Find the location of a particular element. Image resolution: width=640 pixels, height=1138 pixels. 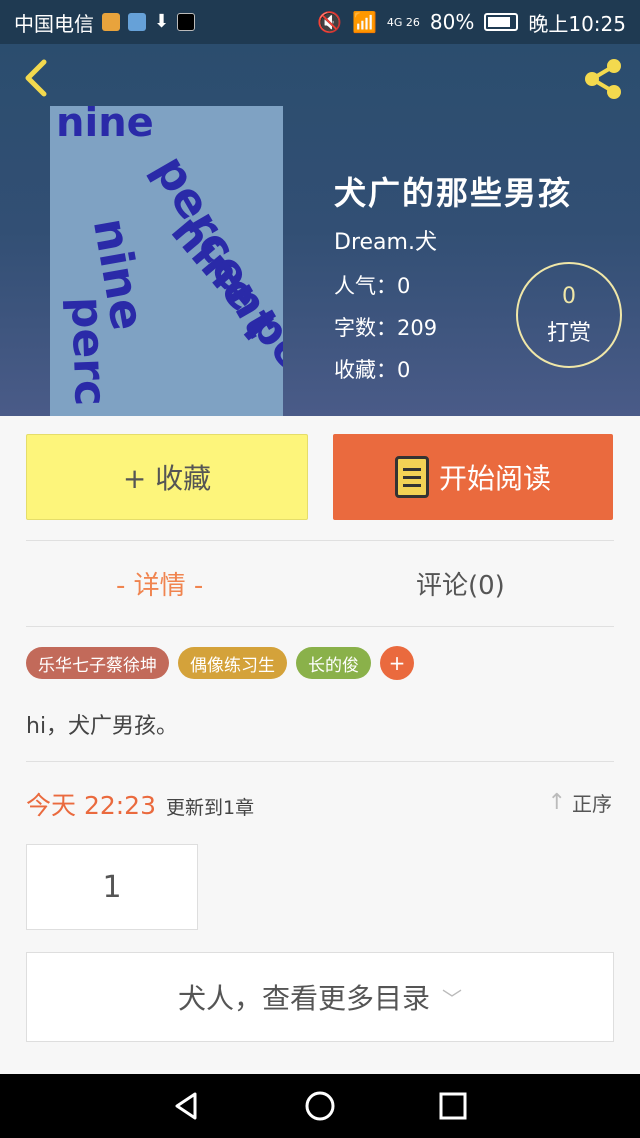

battery-percent: 80% is located at coordinates (452, 22).